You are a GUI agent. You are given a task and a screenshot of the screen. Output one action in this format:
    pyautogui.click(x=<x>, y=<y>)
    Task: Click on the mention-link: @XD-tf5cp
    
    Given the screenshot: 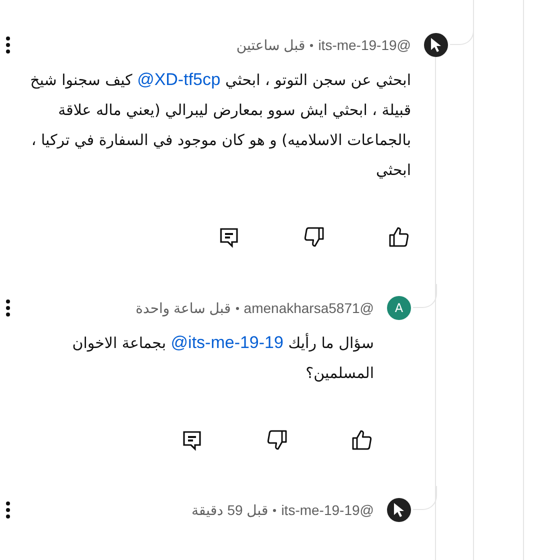 What is the action you would take?
    pyautogui.click(x=178, y=79)
    